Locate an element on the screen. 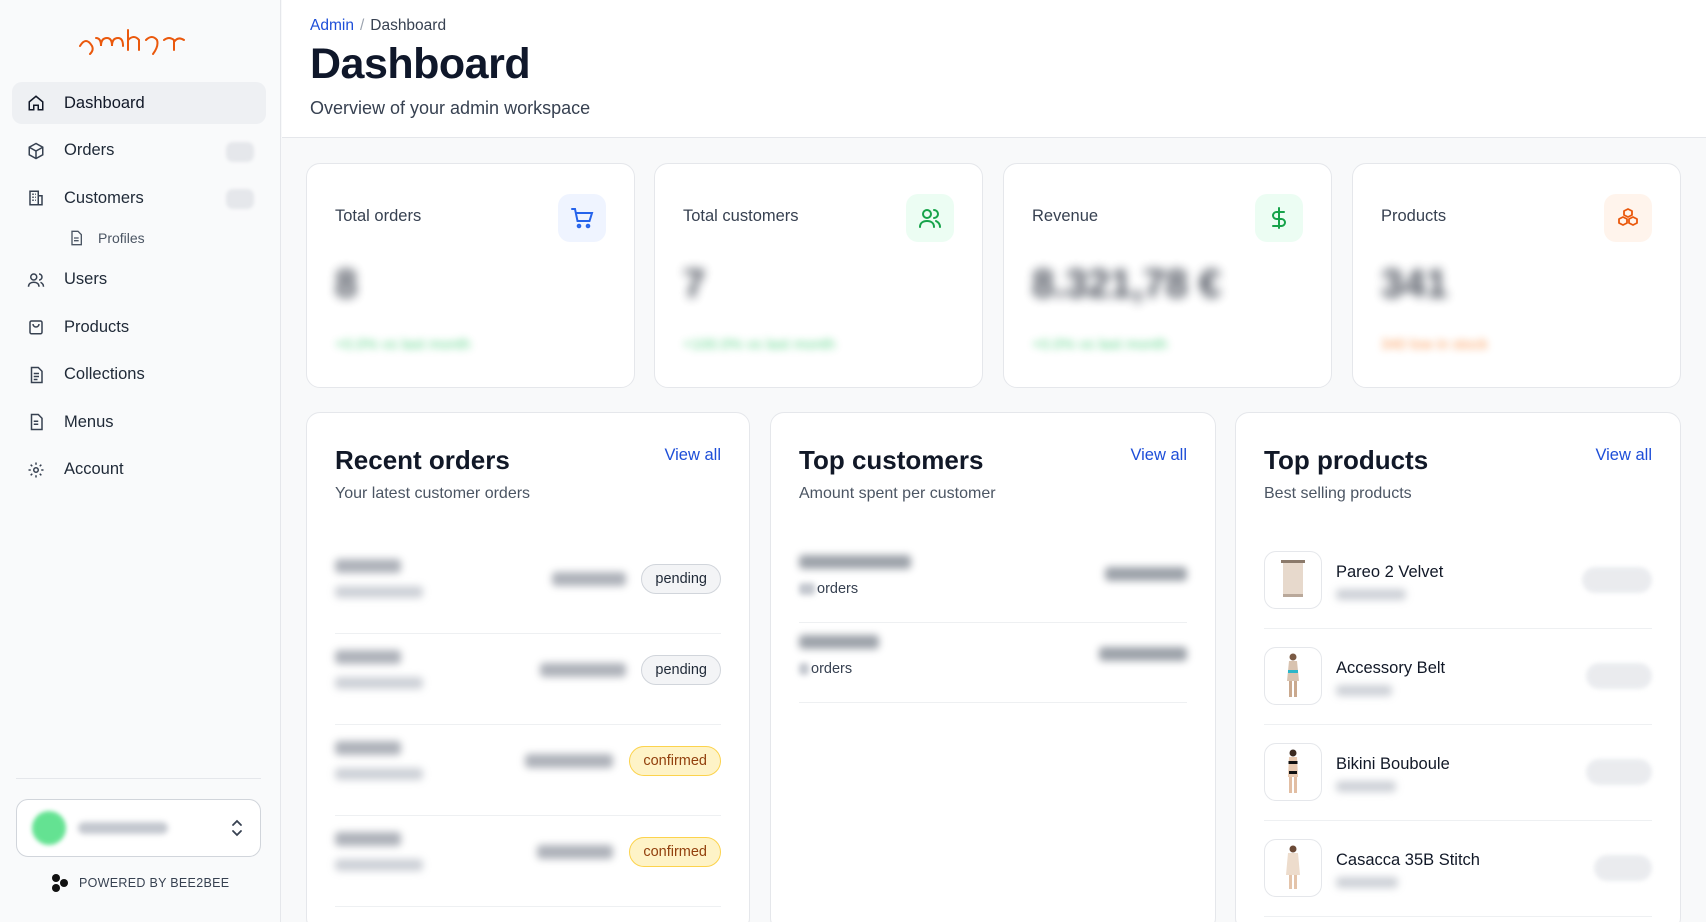 This screenshot has height=922, width=1706. order-count-value is located at coordinates (807, 589).